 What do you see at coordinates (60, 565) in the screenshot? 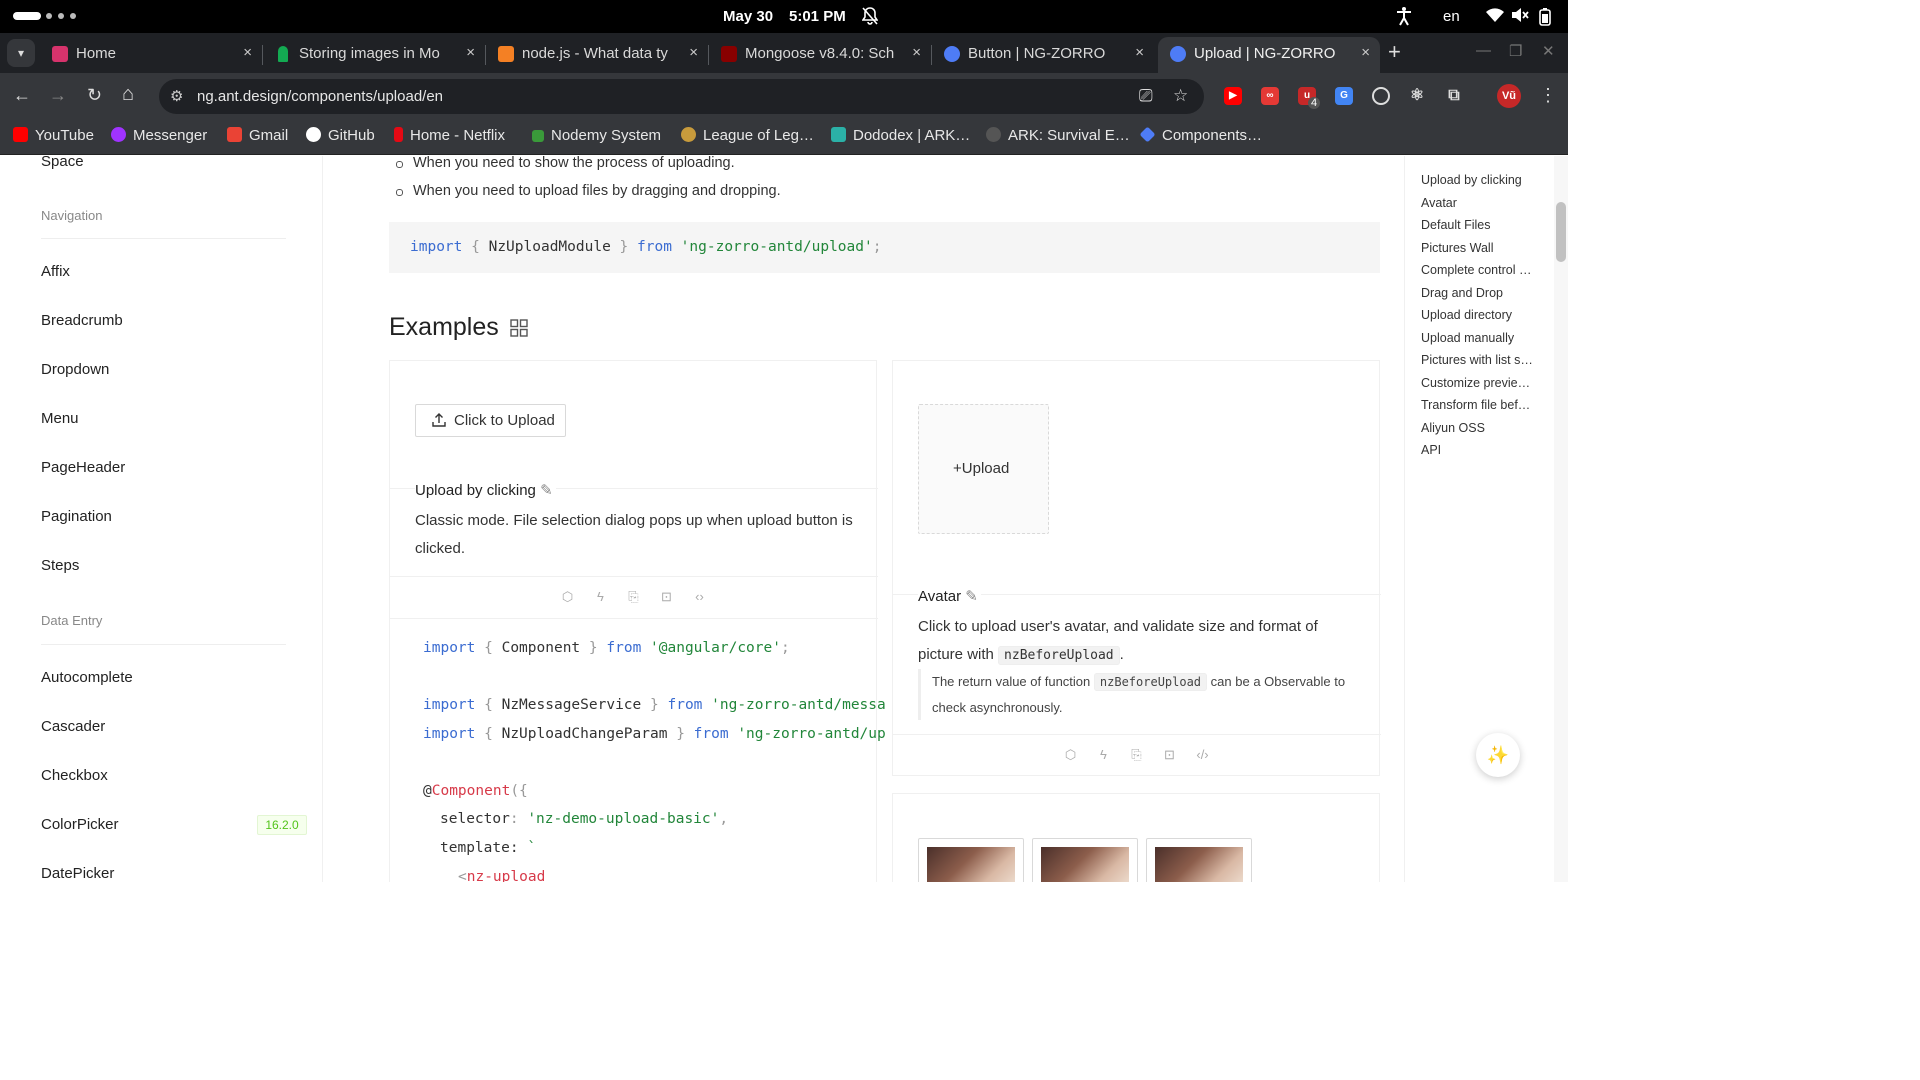
I see `sidebar-item-steps: Steps` at bounding box center [60, 565].